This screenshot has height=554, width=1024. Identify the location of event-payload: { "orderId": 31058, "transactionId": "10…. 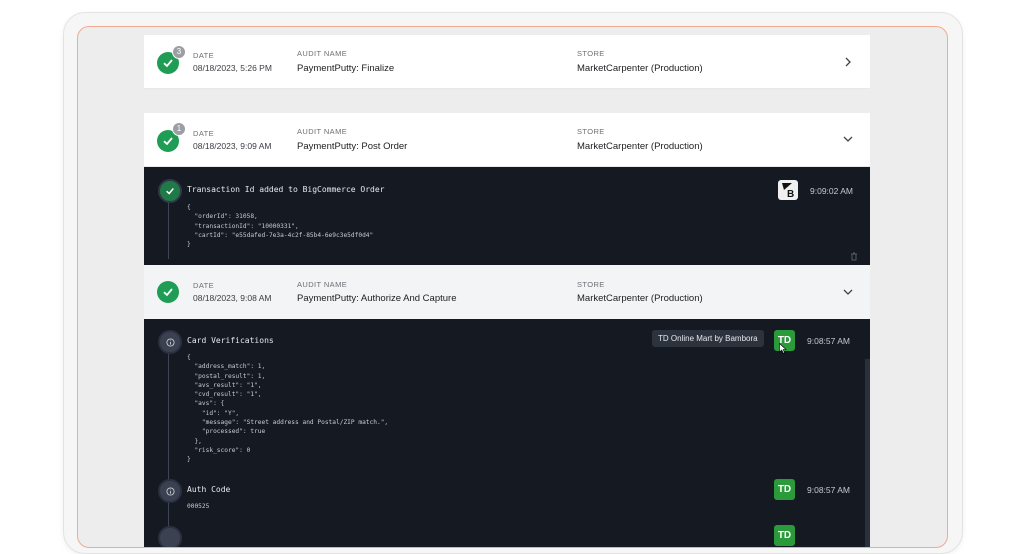
(280, 226).